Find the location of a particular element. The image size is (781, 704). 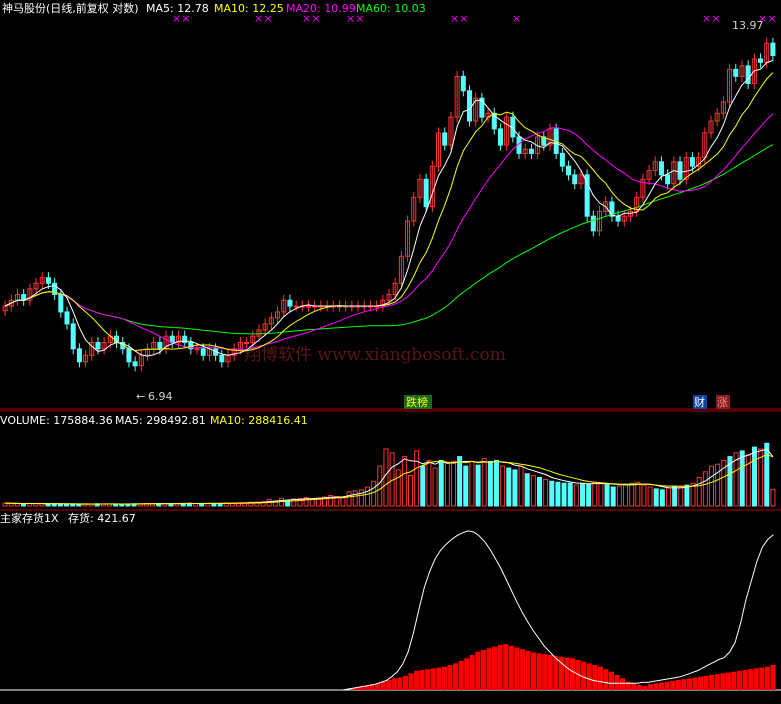

ma10-label: MA10: 12.25 is located at coordinates (249, 8).